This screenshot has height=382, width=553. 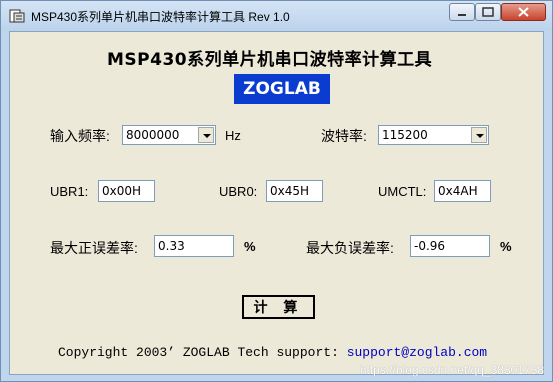 I want to click on freq-select: 8000000, so click(x=169, y=135).